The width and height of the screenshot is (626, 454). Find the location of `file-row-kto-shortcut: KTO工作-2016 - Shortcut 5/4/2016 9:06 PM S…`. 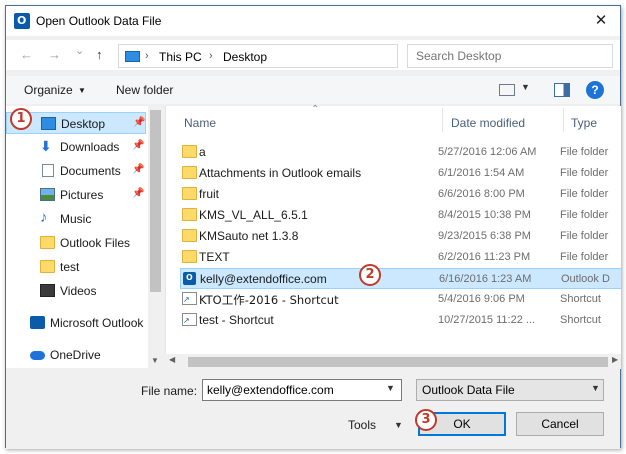

file-row-kto-shortcut: KTO工作-2016 - Shortcut 5/4/2016 9:06 PM S… is located at coordinates (401, 299).